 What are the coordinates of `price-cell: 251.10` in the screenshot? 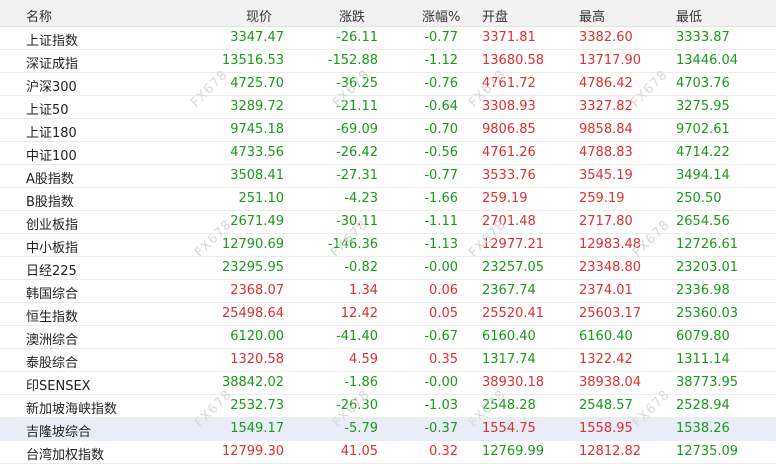 It's located at (261, 198).